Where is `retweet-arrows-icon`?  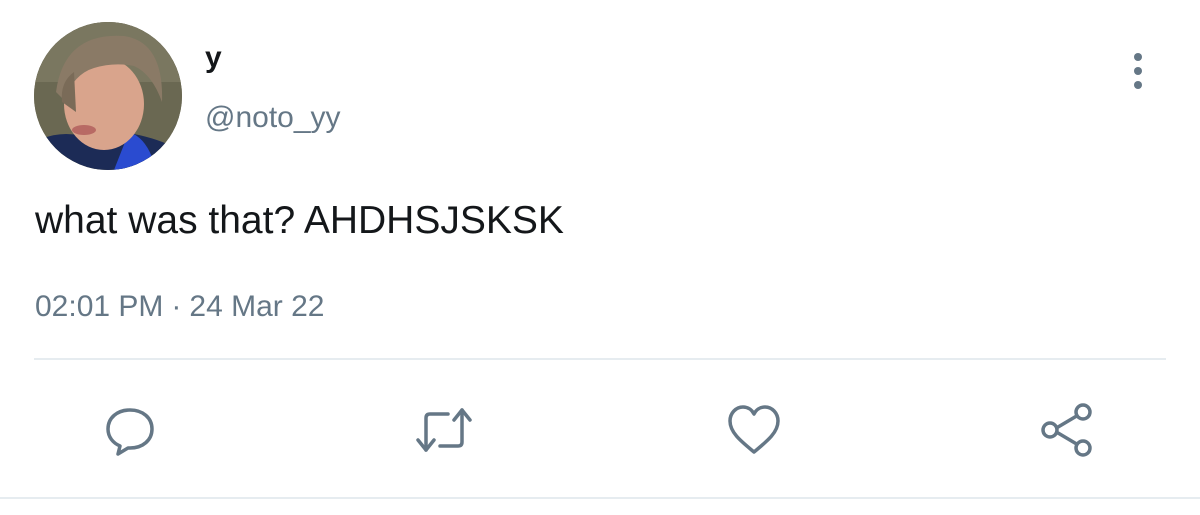
retweet-arrows-icon is located at coordinates (444, 430).